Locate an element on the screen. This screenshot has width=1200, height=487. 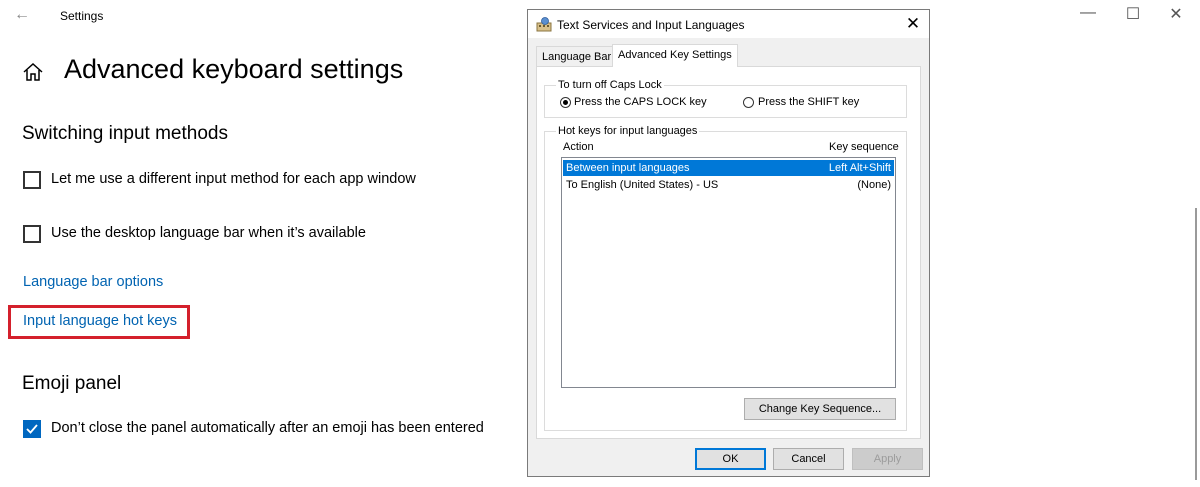
emoji-heading: Emoji panel is located at coordinates (72, 383).